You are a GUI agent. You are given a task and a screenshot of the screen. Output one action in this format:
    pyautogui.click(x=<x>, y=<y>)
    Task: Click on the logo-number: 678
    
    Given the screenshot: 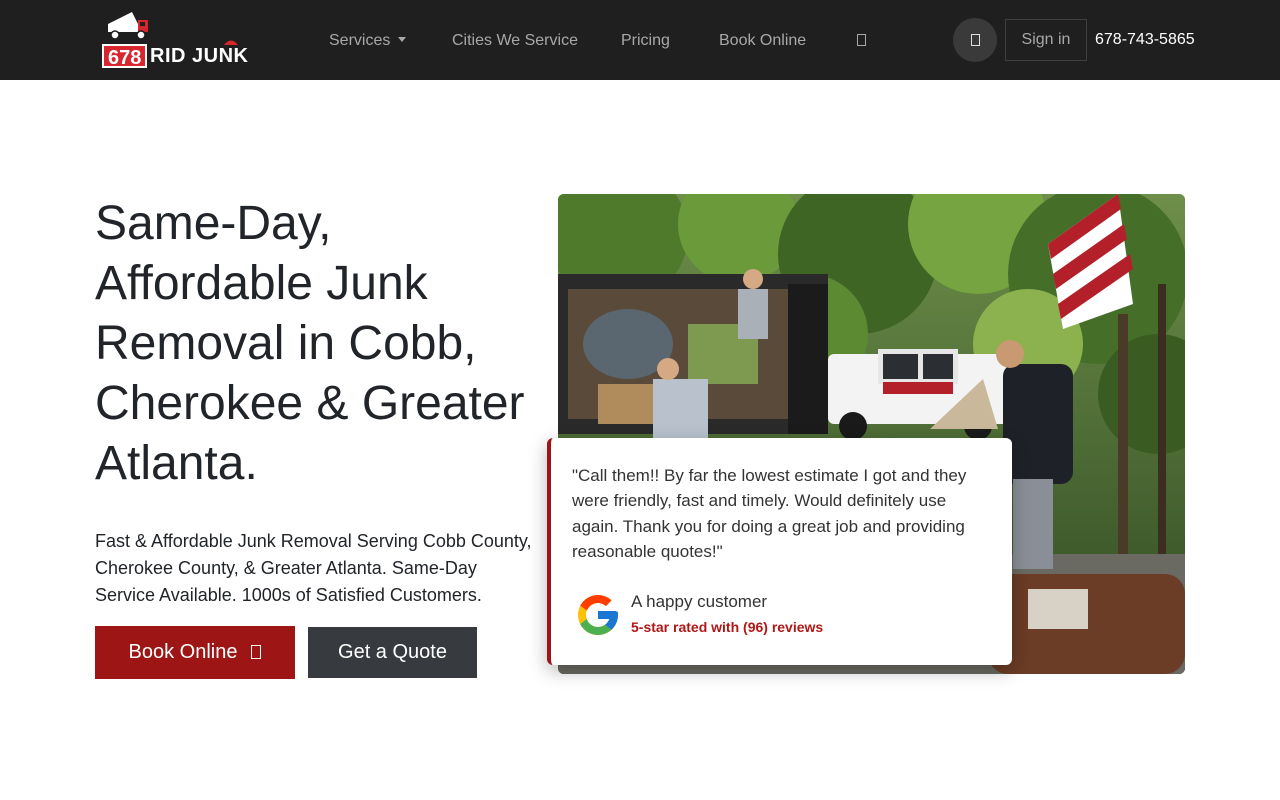 What is the action you would take?
    pyautogui.click(x=125, y=56)
    